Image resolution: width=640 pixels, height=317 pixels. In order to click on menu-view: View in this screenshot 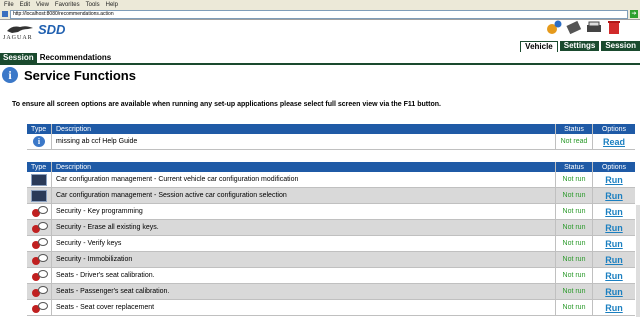, I will do `click(42, 5)`.